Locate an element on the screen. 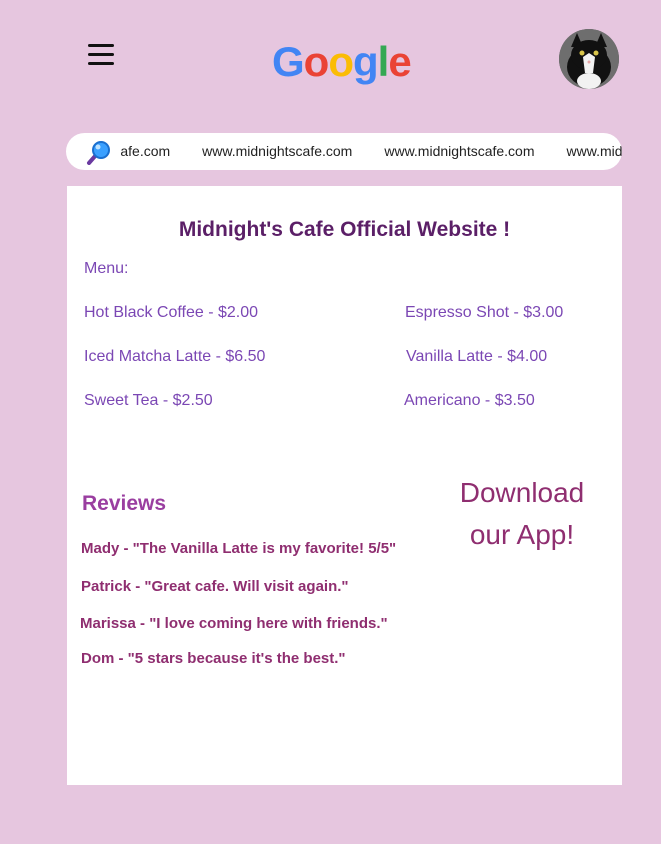  menu-item: Vanilla Latte - $4.00 is located at coordinates (477, 356).